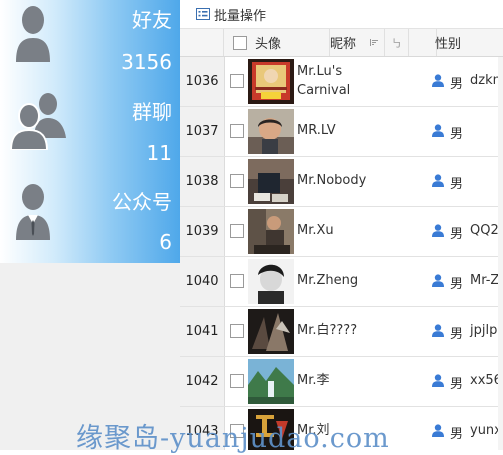  I want to click on nickname: Mr.白????, so click(327, 330).